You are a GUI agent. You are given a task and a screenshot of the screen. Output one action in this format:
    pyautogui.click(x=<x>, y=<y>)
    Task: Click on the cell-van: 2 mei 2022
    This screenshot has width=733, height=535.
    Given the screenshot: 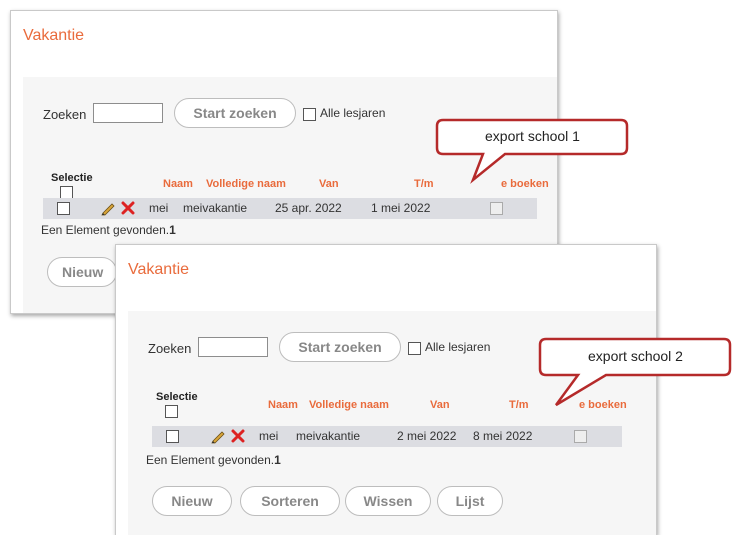 What is the action you would take?
    pyautogui.click(x=427, y=436)
    